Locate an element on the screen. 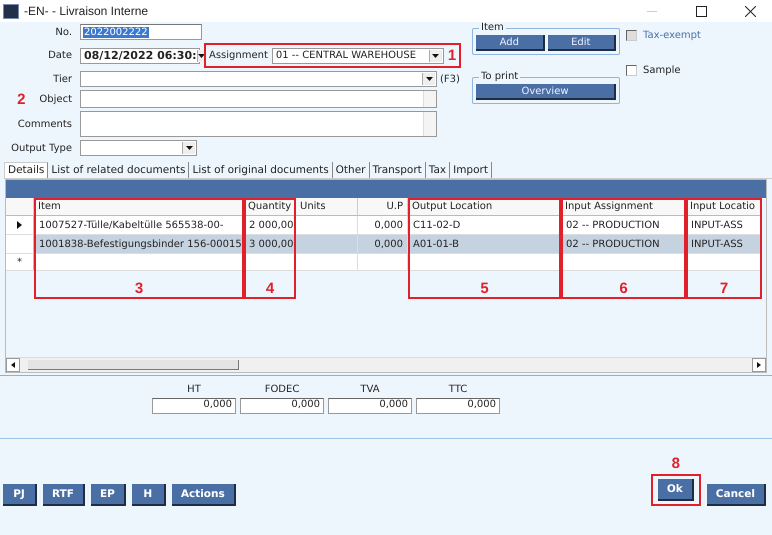 The image size is (772, 535). field-label: Assignment is located at coordinates (238, 55).